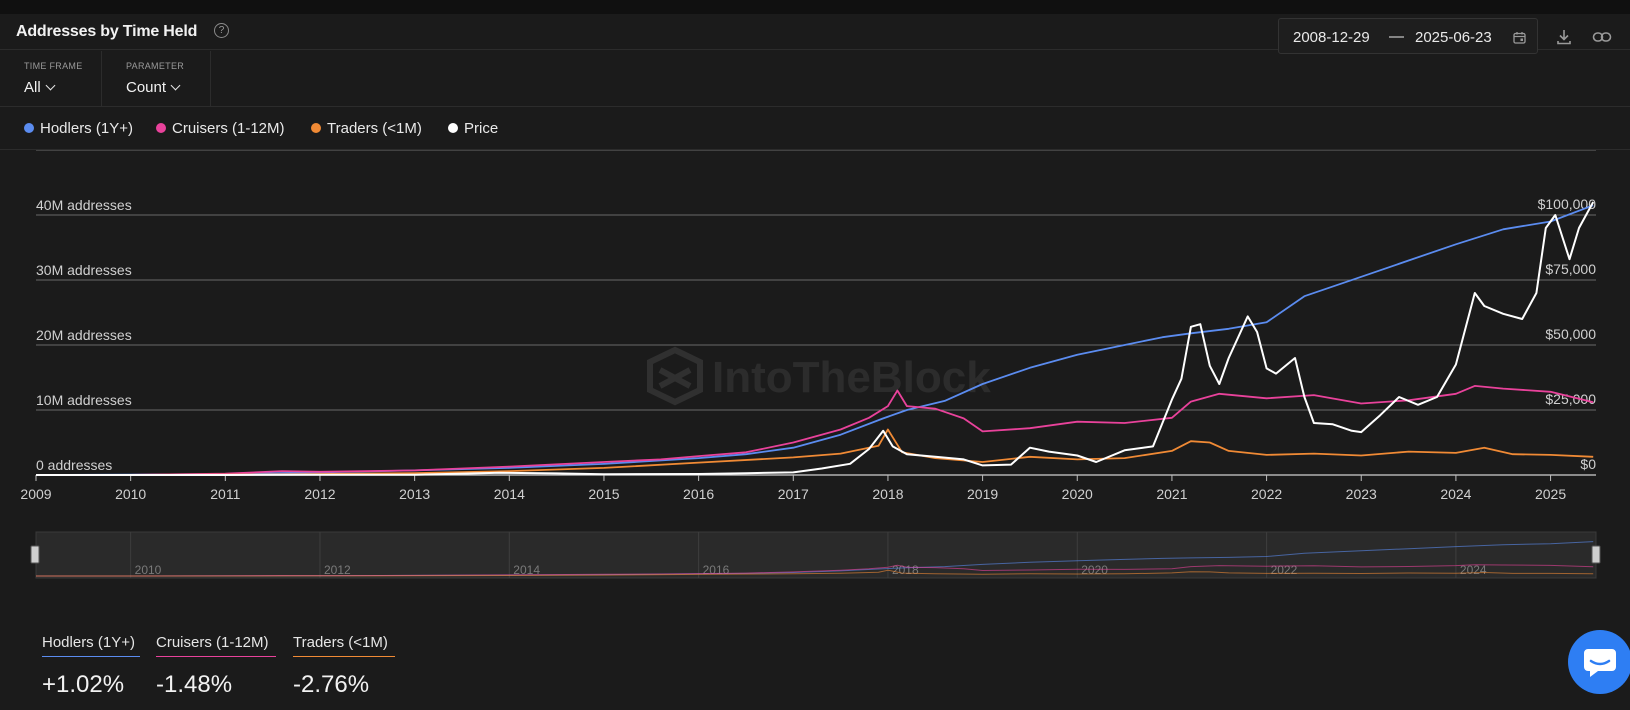 The height and width of the screenshot is (710, 1630). Describe the element at coordinates (84, 205) in the screenshot. I see `y-left-tick-label: 40M addresses` at that location.